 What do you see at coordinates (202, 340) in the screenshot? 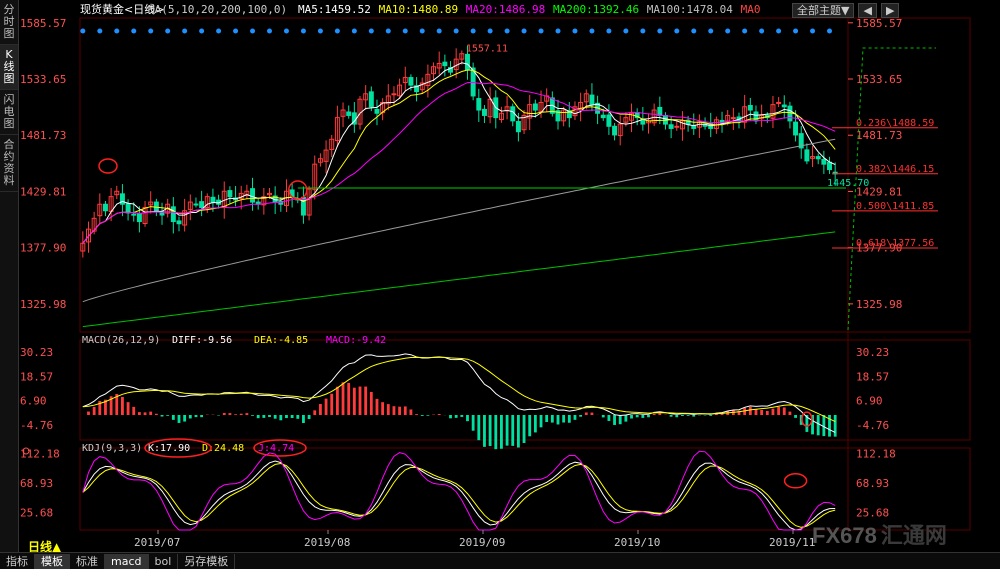
I see `macd-diff: DIFF:-9.56` at bounding box center [202, 340].